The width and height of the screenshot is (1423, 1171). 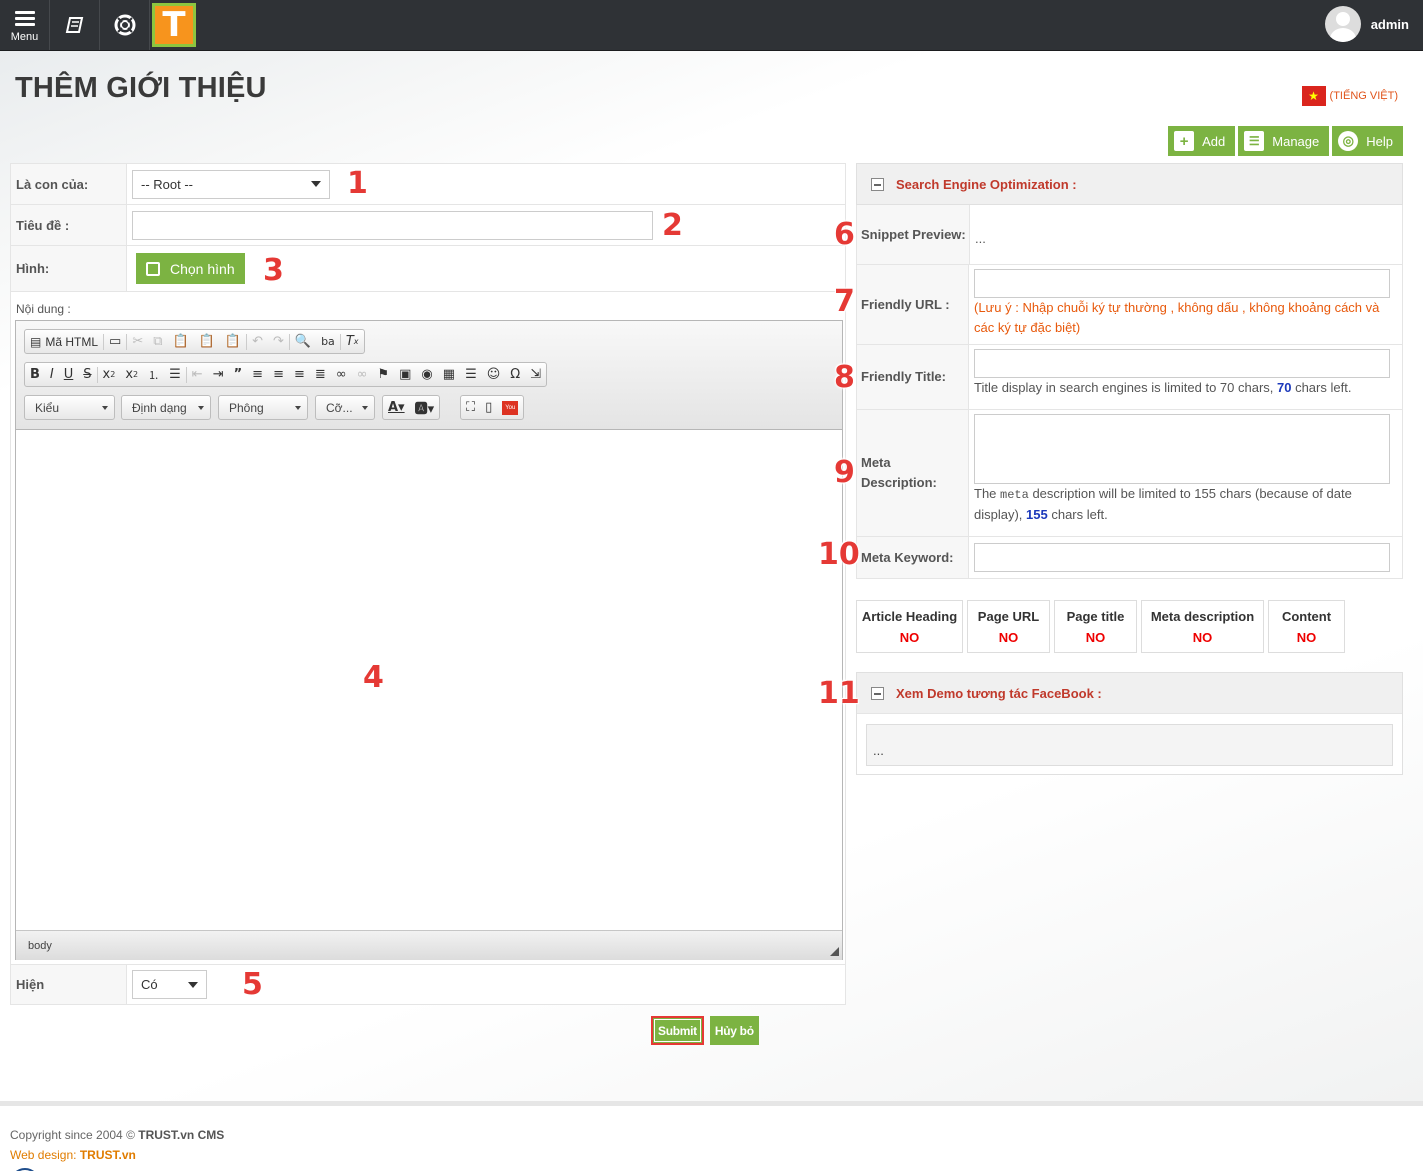 I want to click on seo-header: Search Engine Optimization :, so click(x=1129, y=184).